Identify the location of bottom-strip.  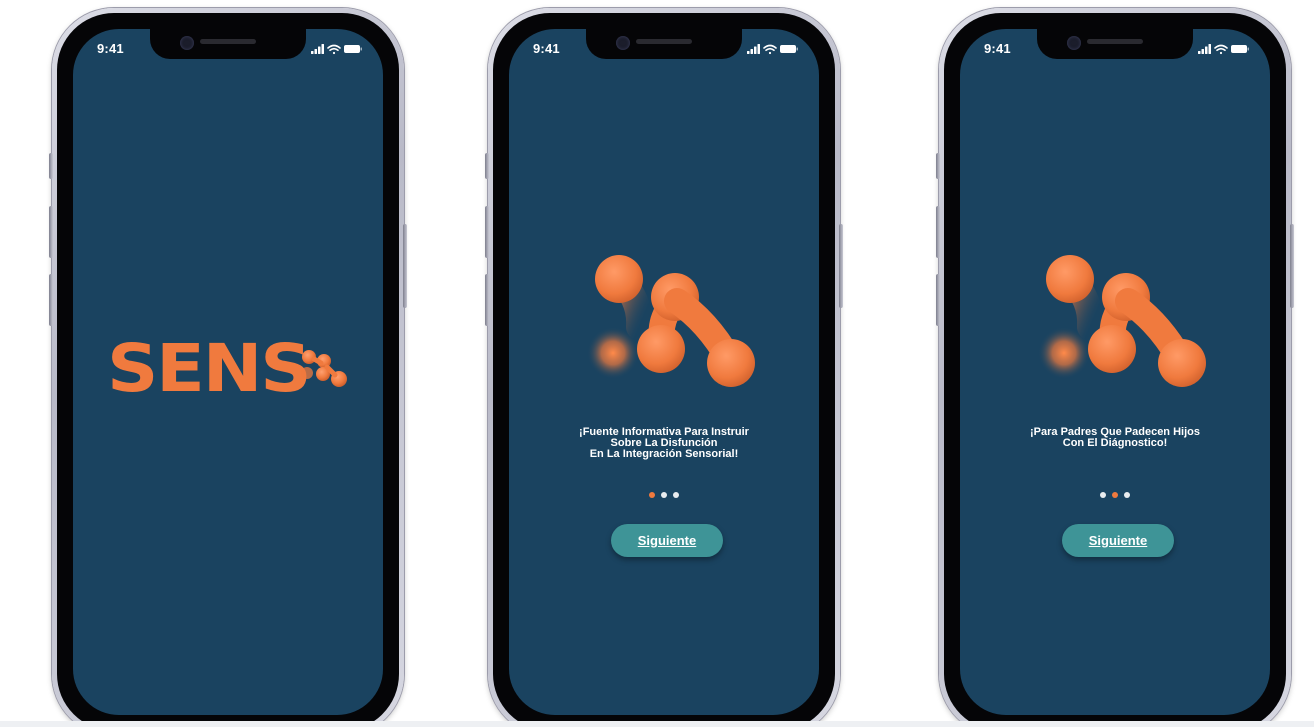
(657, 724).